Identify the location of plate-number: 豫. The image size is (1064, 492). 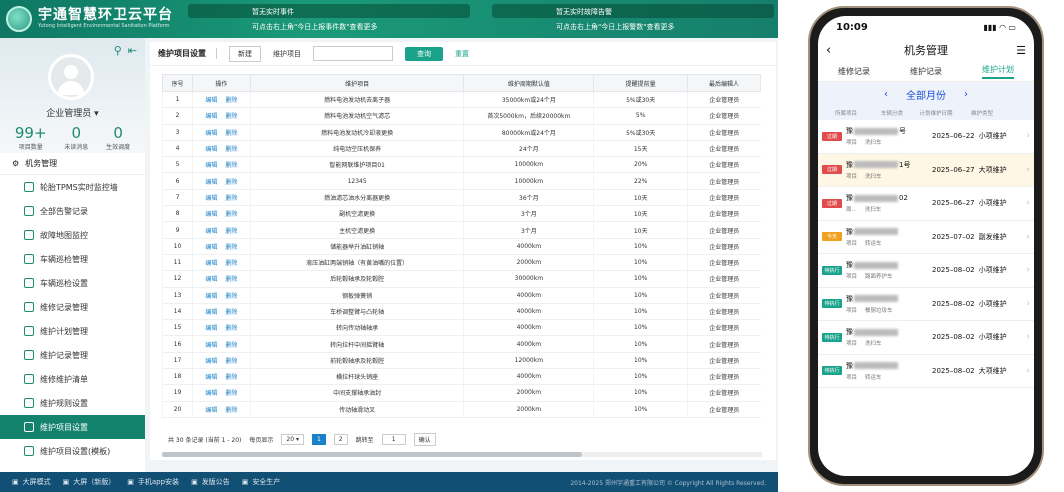
(887, 232).